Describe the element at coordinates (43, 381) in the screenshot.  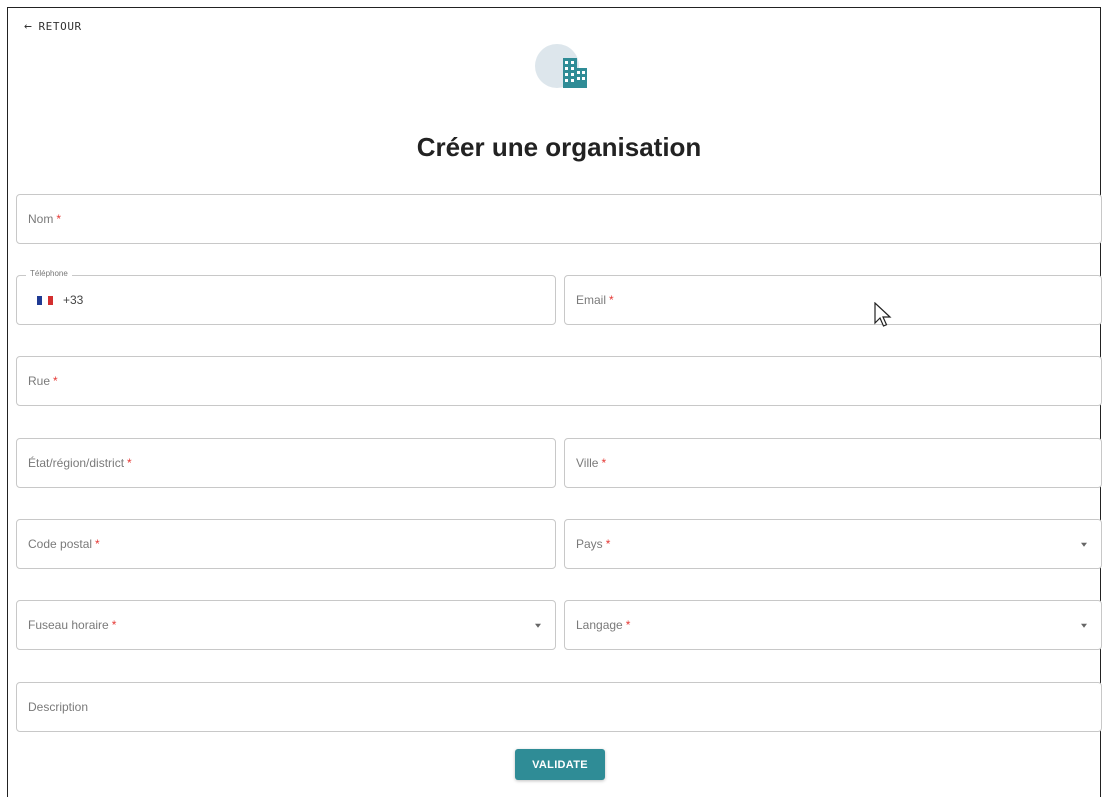
I see `rue-placeholder: Rue *` at that location.